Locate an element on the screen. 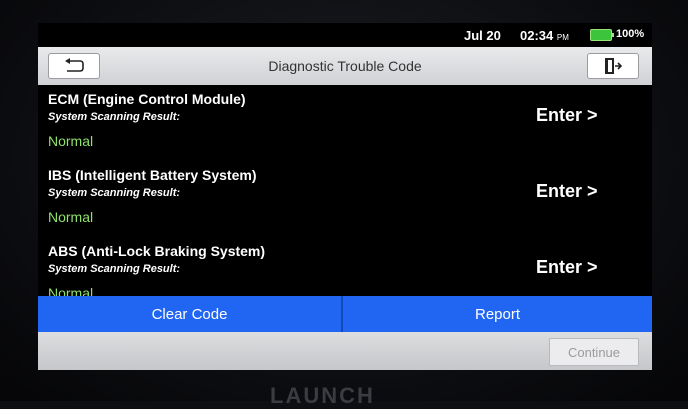  exit-button is located at coordinates (613, 66).